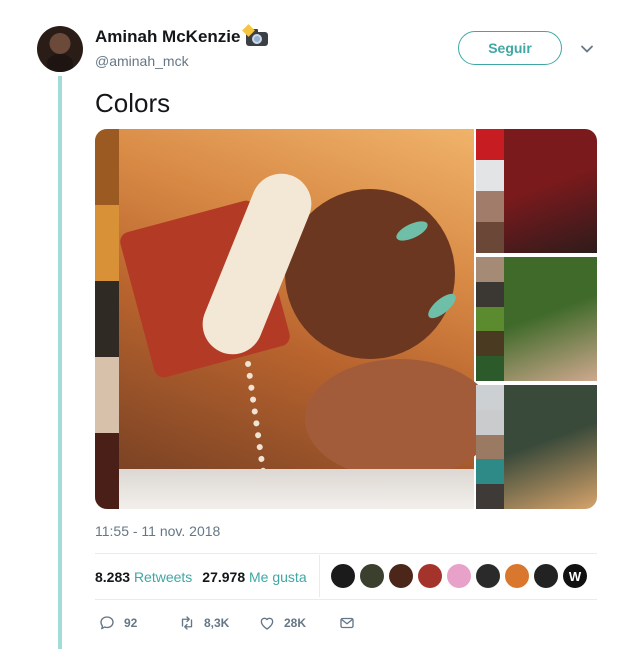 The image size is (632, 649). What do you see at coordinates (187, 623) in the screenshot?
I see `retweet-icon` at bounding box center [187, 623].